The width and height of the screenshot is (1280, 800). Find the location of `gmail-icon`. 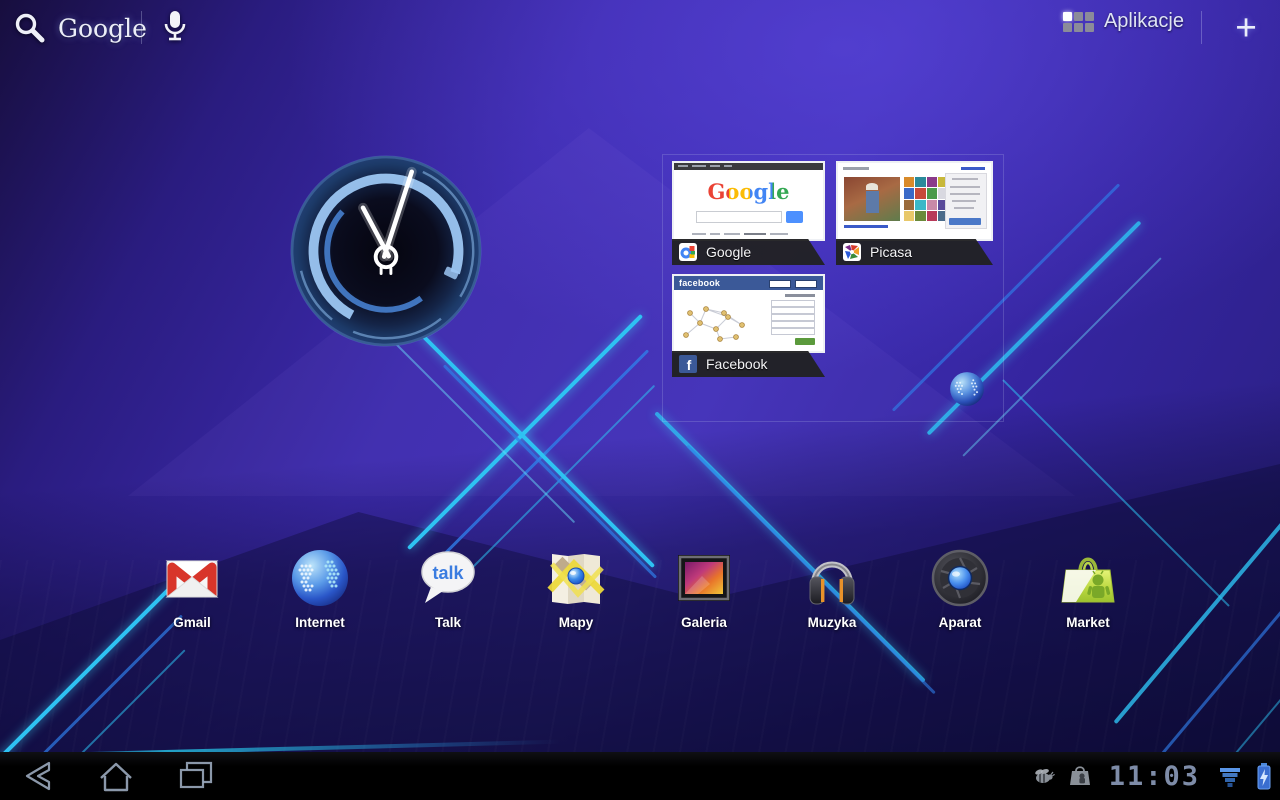

gmail-icon is located at coordinates (192, 579).